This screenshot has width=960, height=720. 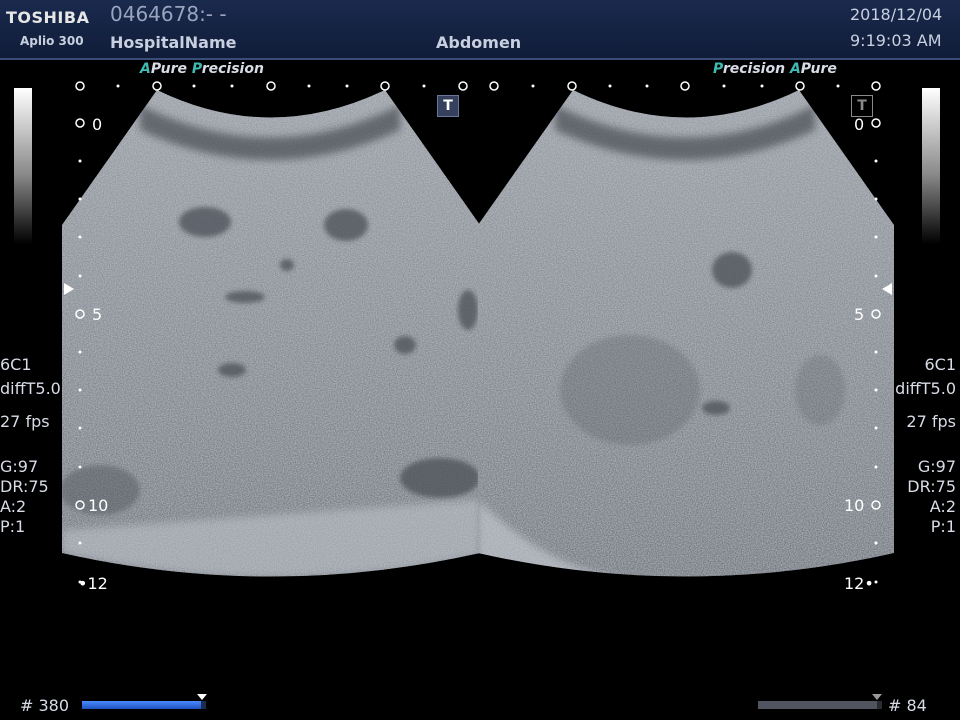 I want to click on left-depth-0: 0, so click(x=97, y=124).